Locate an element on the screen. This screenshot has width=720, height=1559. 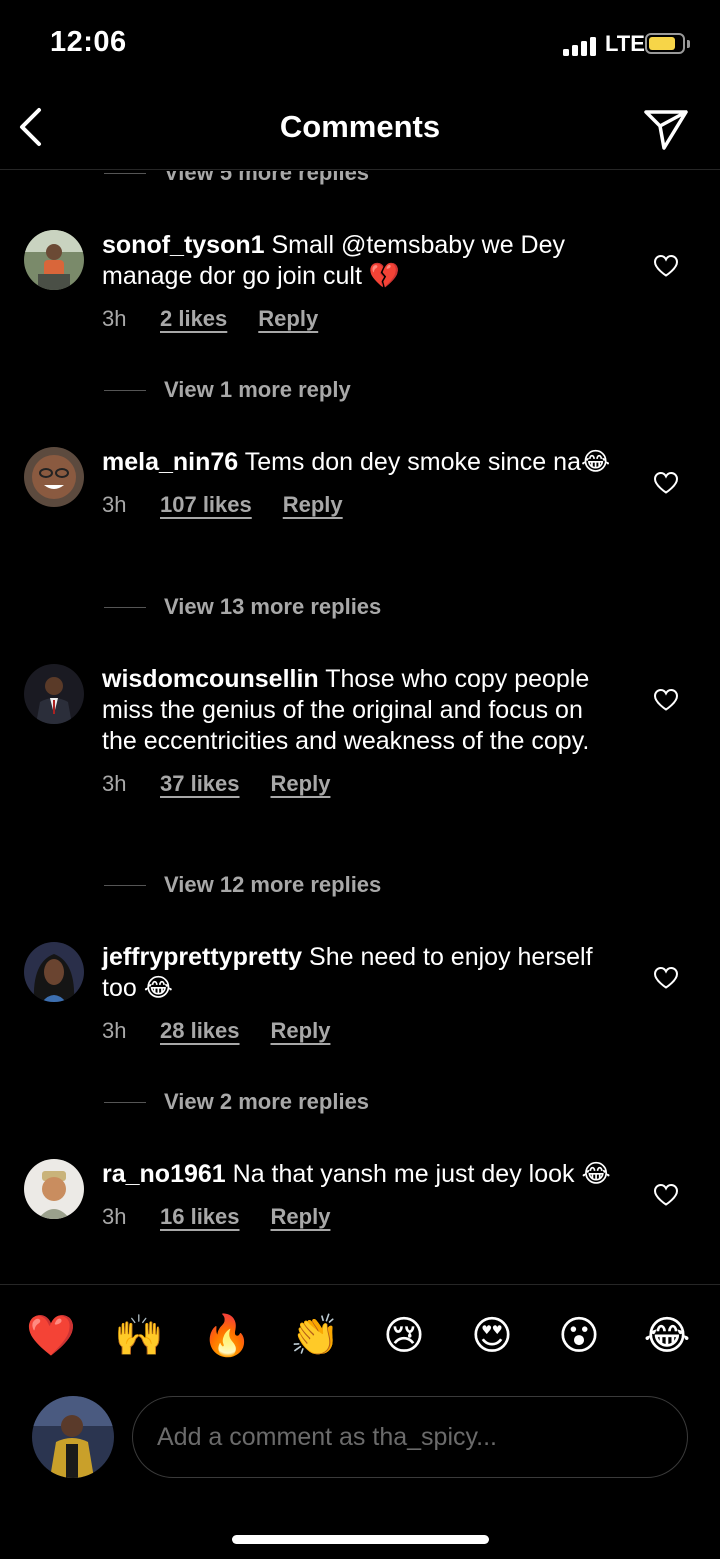
comment-message: Tems don dey smoke since na is located at coordinates (412, 462).